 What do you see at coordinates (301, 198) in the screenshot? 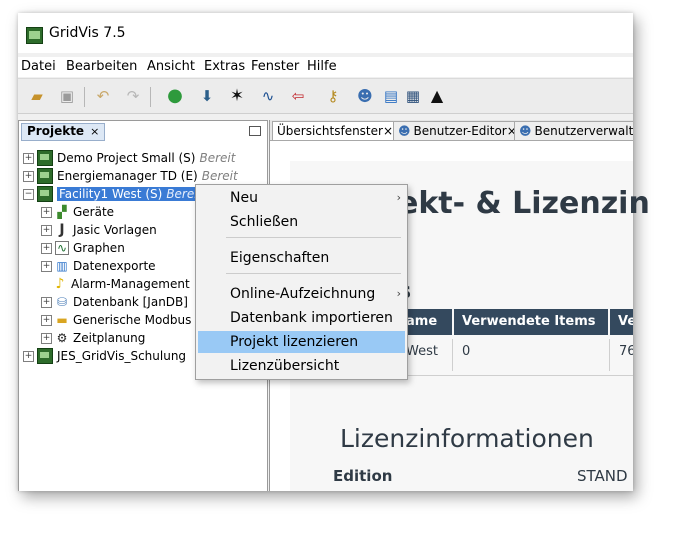
I see `menu-item-neu: Neu ›` at bounding box center [301, 198].